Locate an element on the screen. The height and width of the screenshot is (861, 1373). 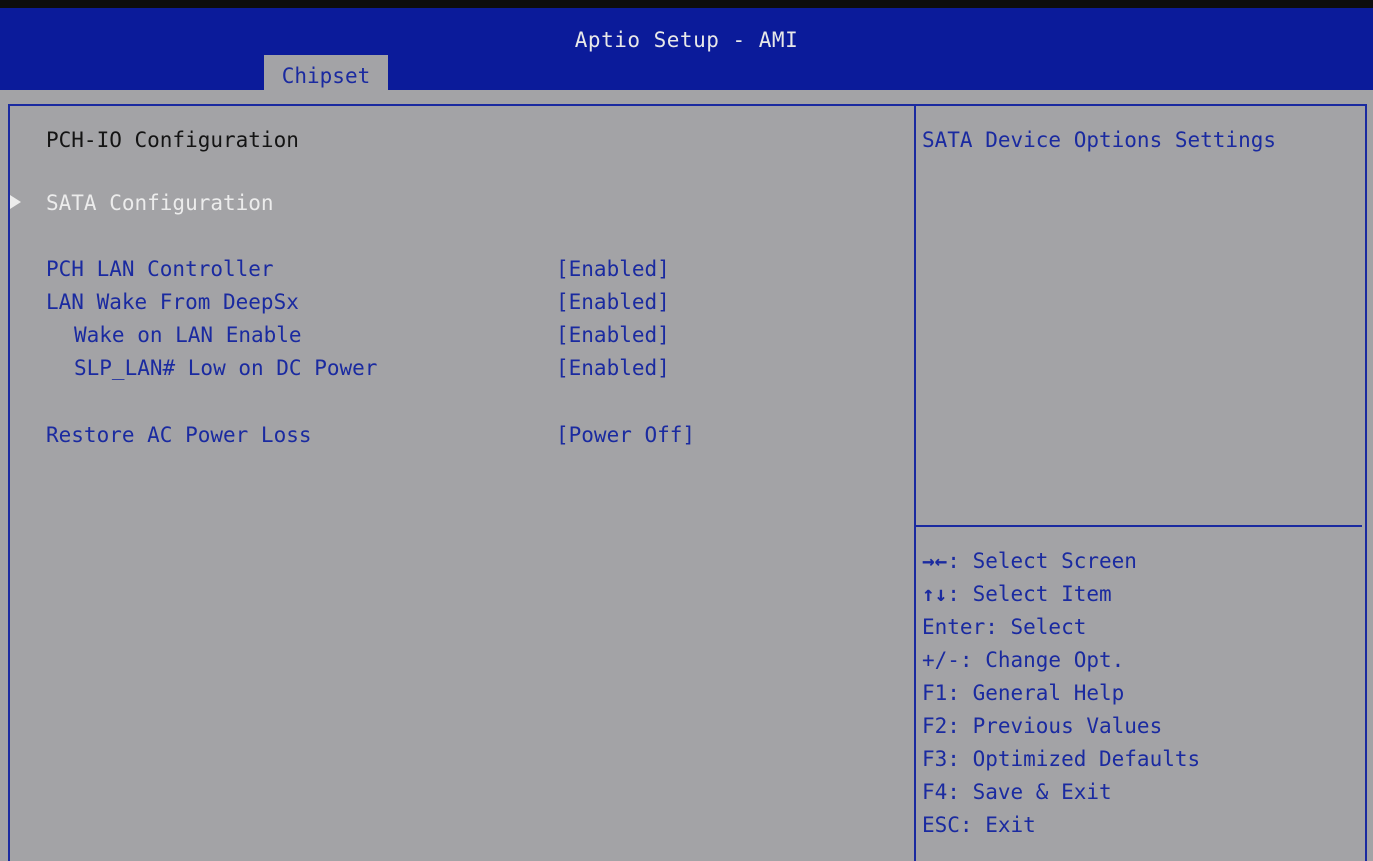
key-hint-desc: : Select Screen is located at coordinates (1042, 561).